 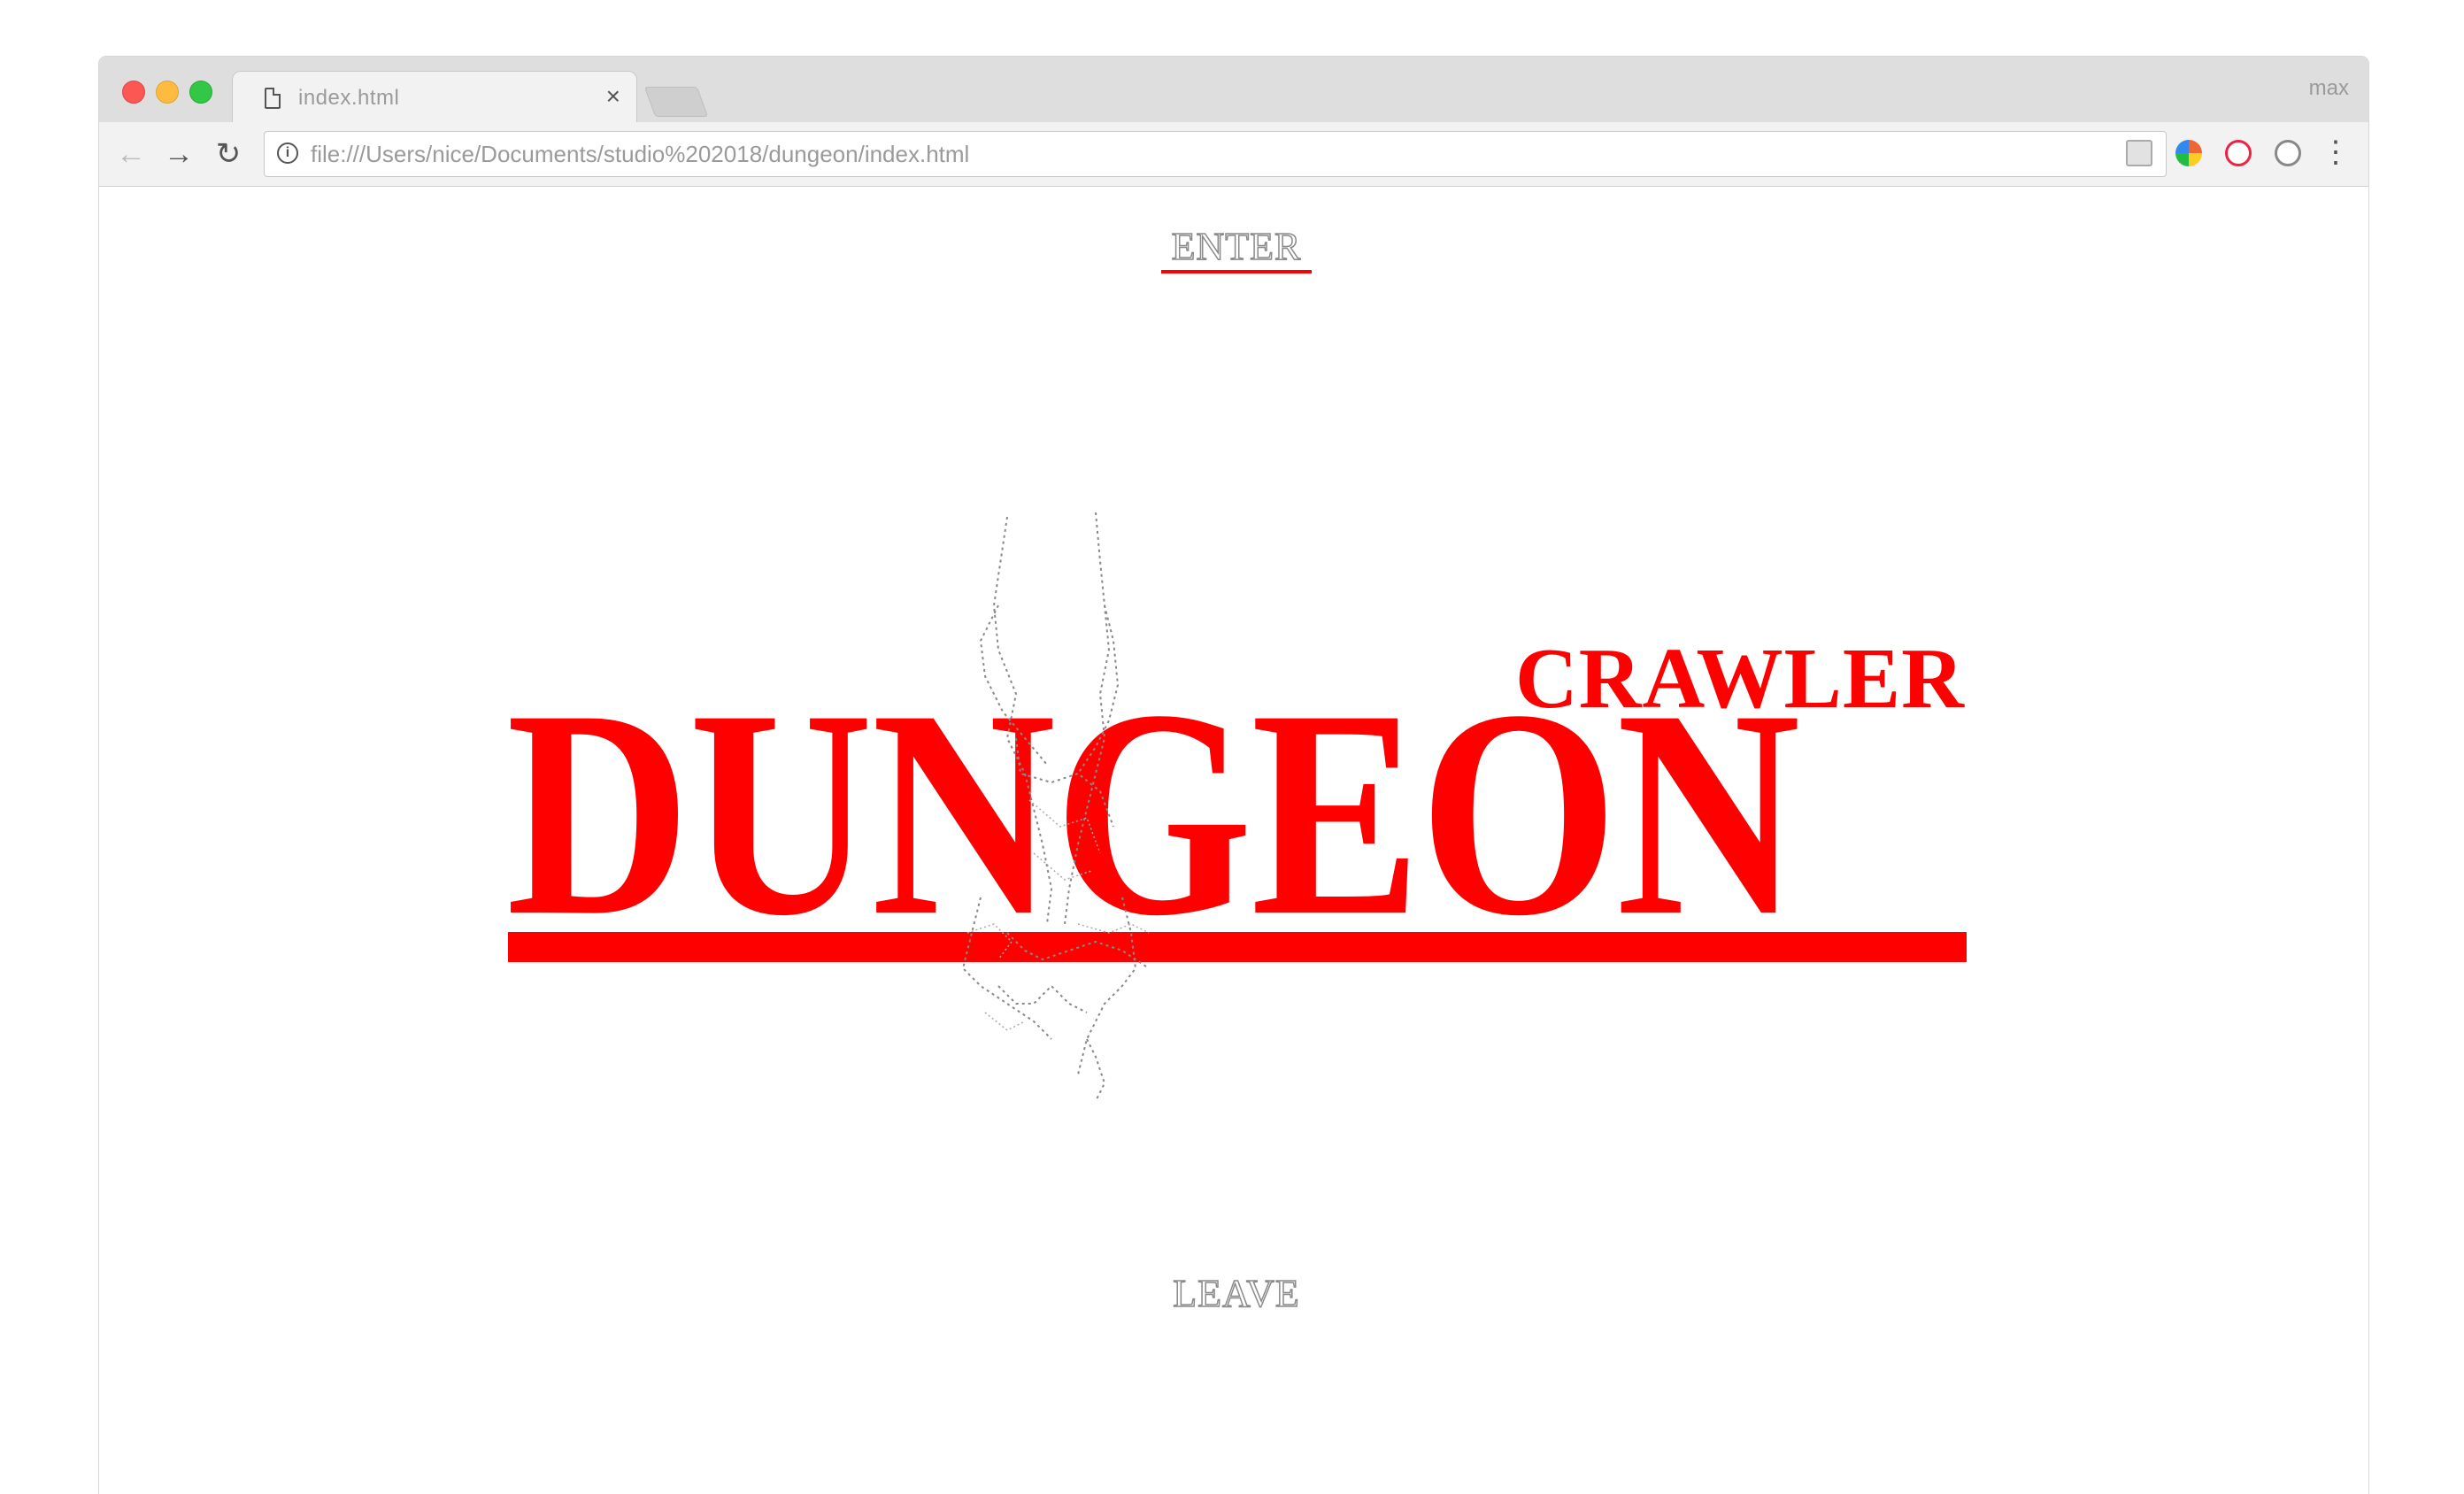 I want to click on logo-title: DUNGEON, so click(x=1153, y=813).